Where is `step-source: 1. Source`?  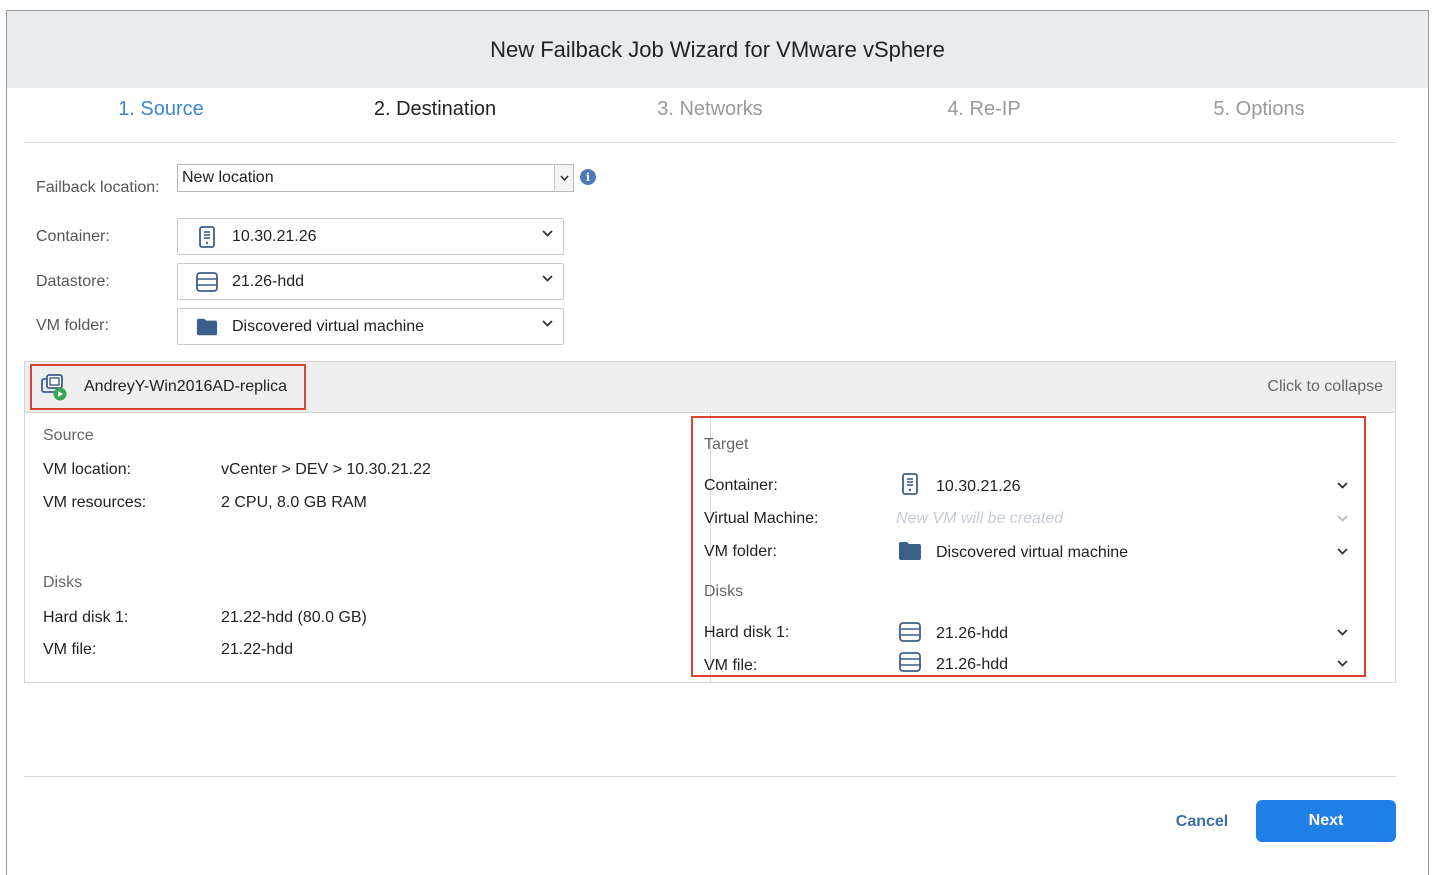 step-source: 1. Source is located at coordinates (161, 109).